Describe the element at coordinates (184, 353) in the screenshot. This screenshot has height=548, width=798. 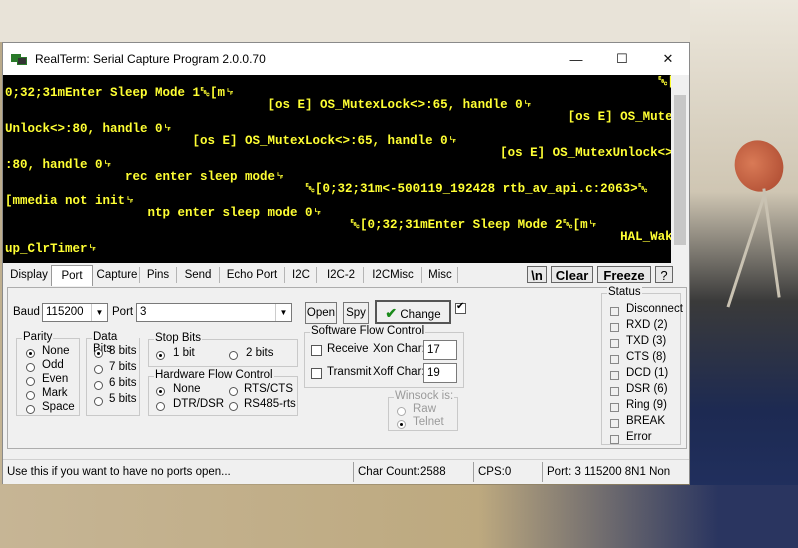
I see `stopbits-1-label: 1 bit` at that location.